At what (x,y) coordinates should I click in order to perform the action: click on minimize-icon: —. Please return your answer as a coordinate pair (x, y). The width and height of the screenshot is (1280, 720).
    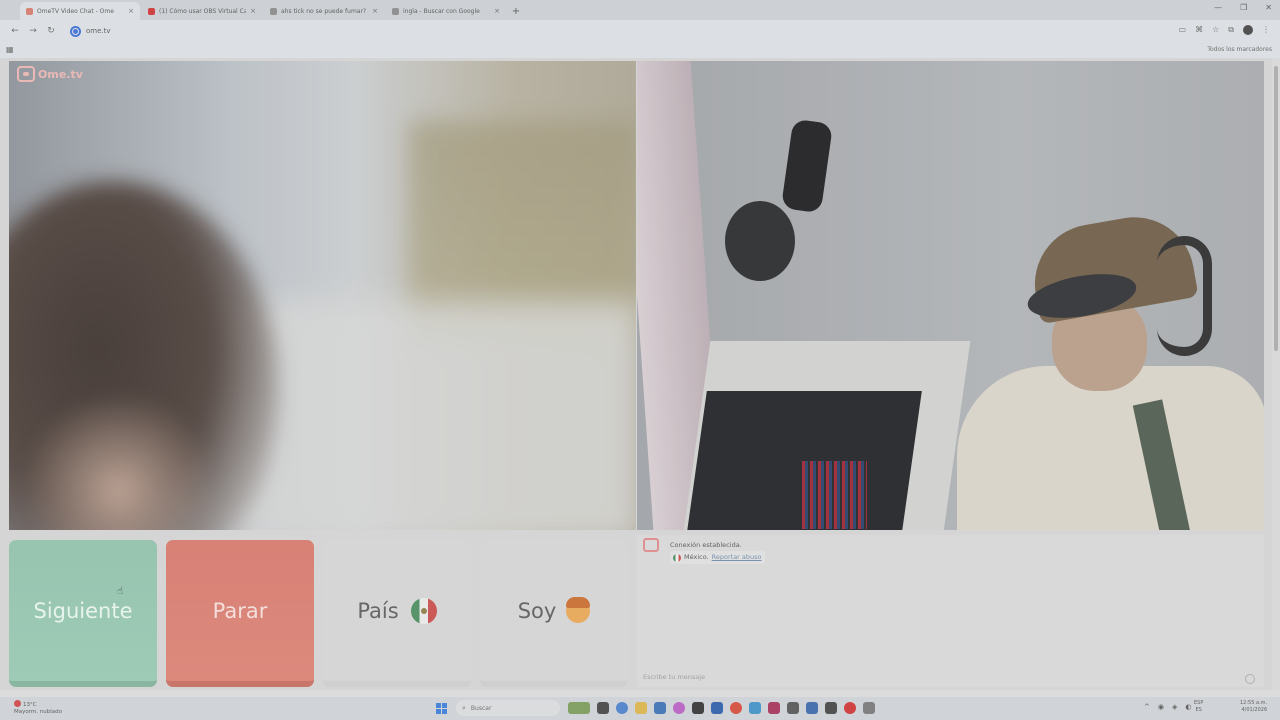
    Looking at the image, I should click on (1218, 7).